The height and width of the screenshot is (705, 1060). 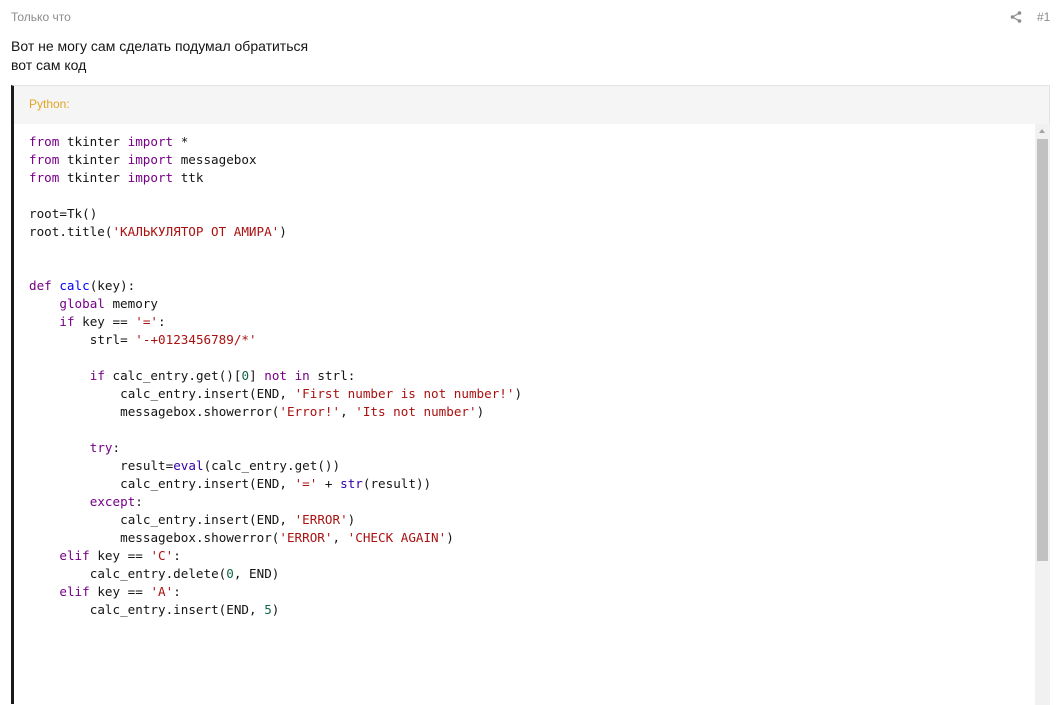 What do you see at coordinates (49, 104) in the screenshot?
I see `code-language-label: Python:` at bounding box center [49, 104].